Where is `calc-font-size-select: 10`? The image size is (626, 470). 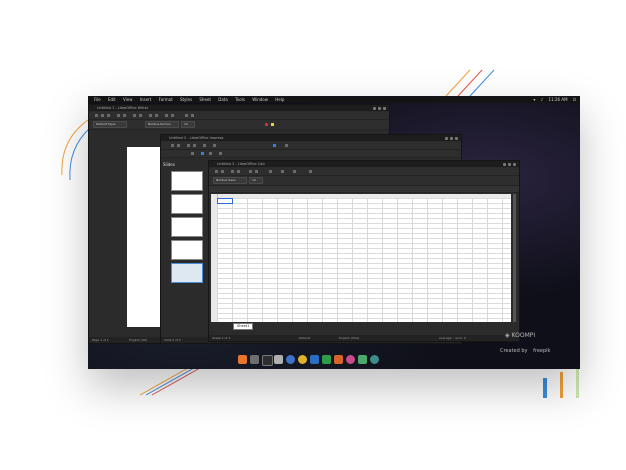 calc-font-size-select: 10 is located at coordinates (256, 180).